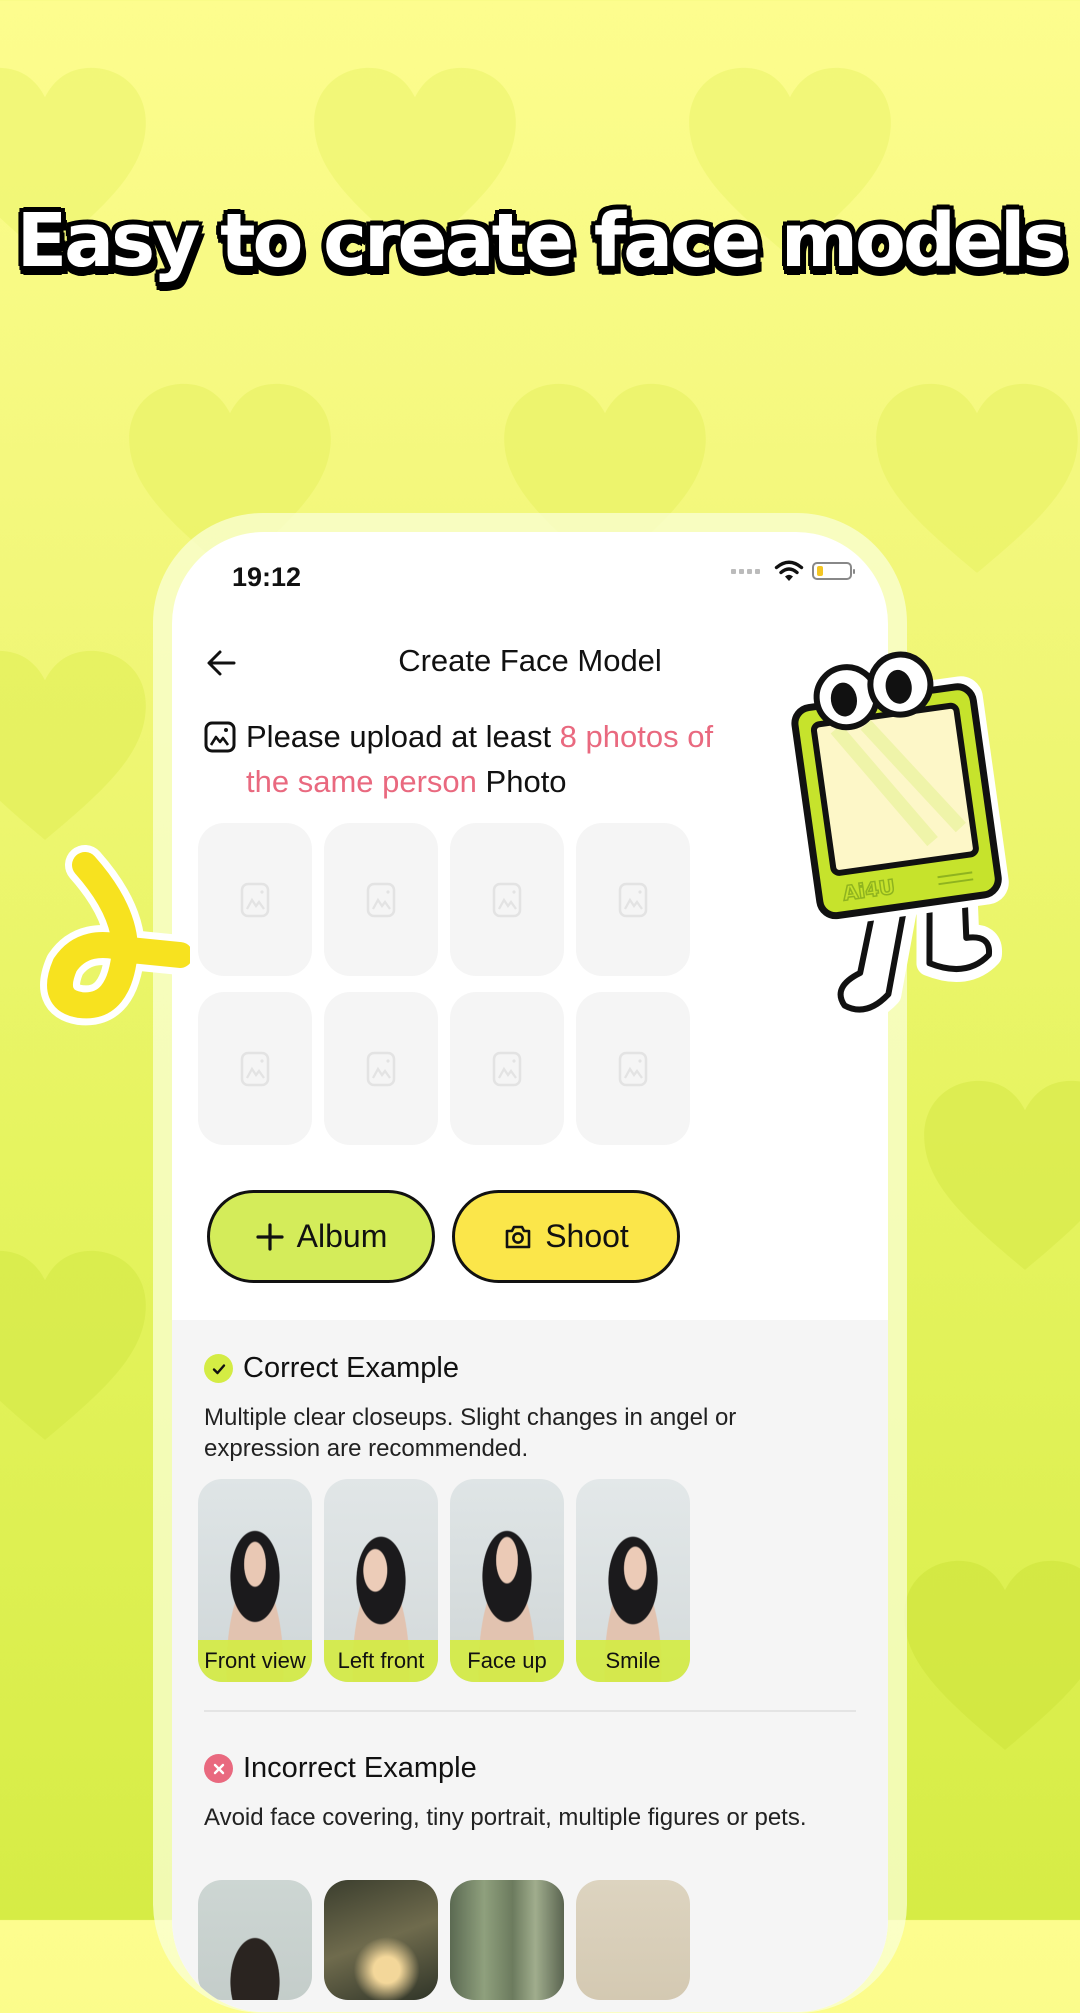 This screenshot has height=2013, width=1080. I want to click on signal-icon, so click(745, 571).